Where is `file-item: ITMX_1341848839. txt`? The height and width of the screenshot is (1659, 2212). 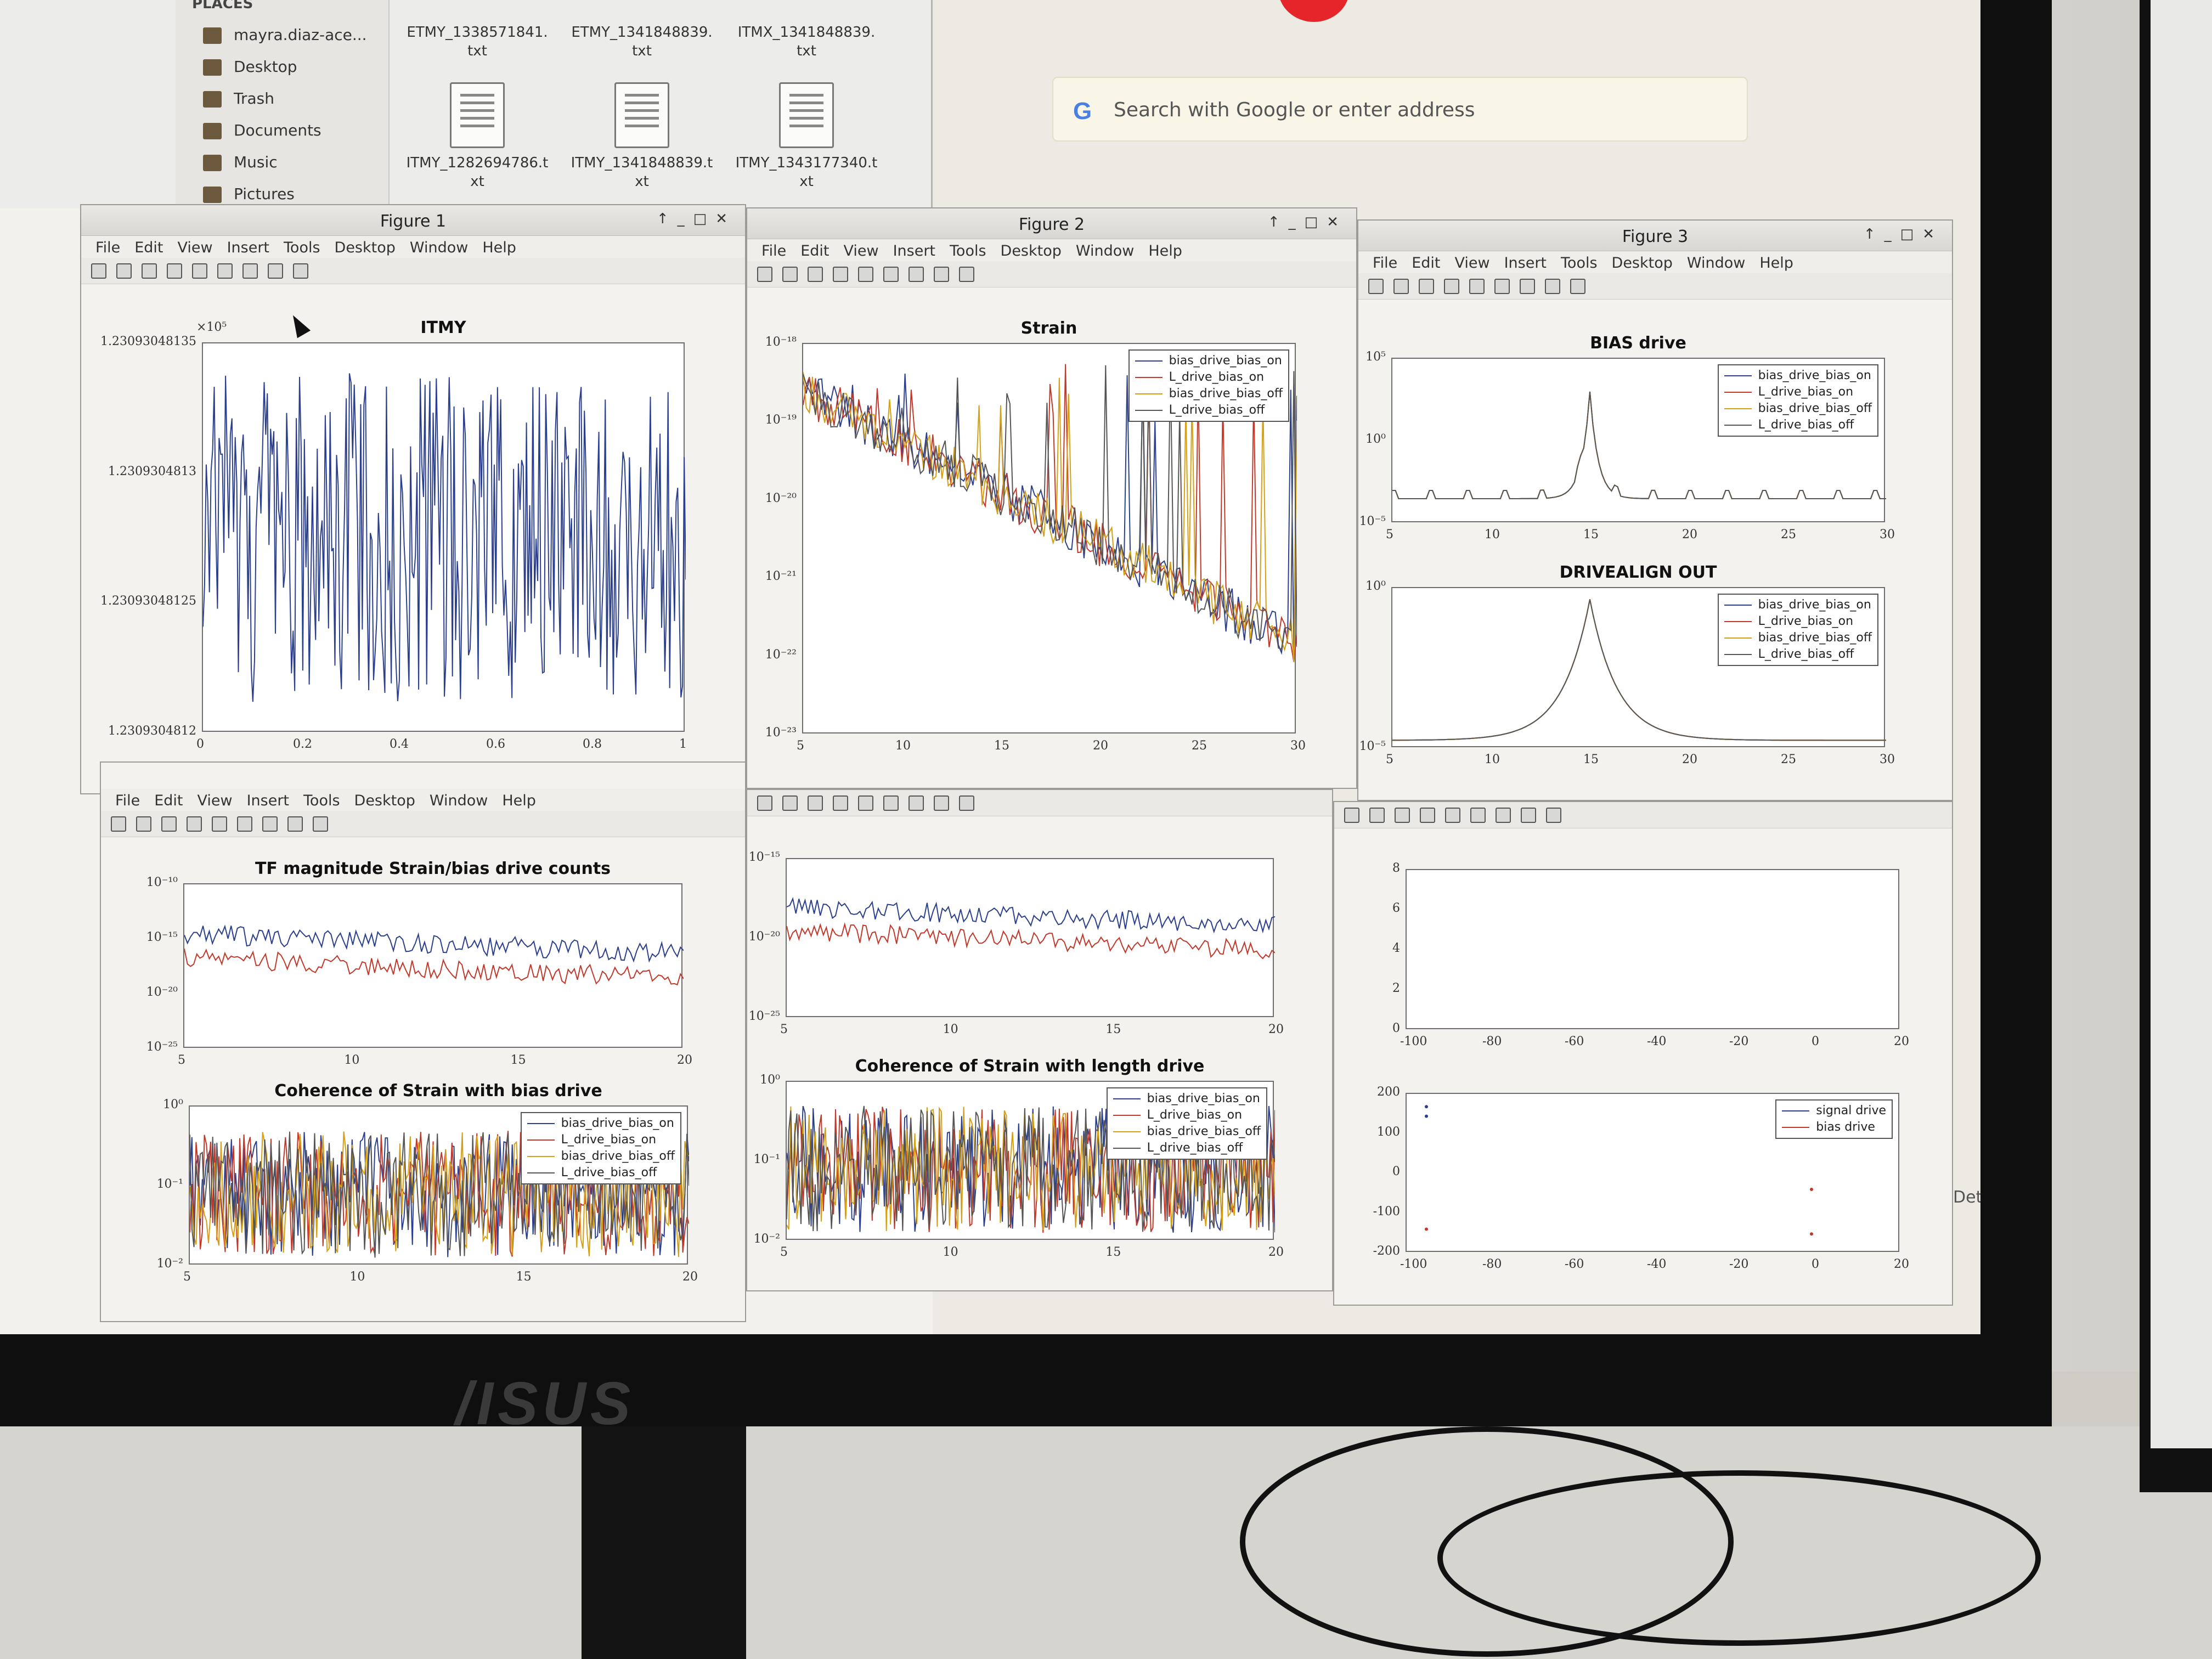 file-item: ITMX_1341848839. txt is located at coordinates (806, 41).